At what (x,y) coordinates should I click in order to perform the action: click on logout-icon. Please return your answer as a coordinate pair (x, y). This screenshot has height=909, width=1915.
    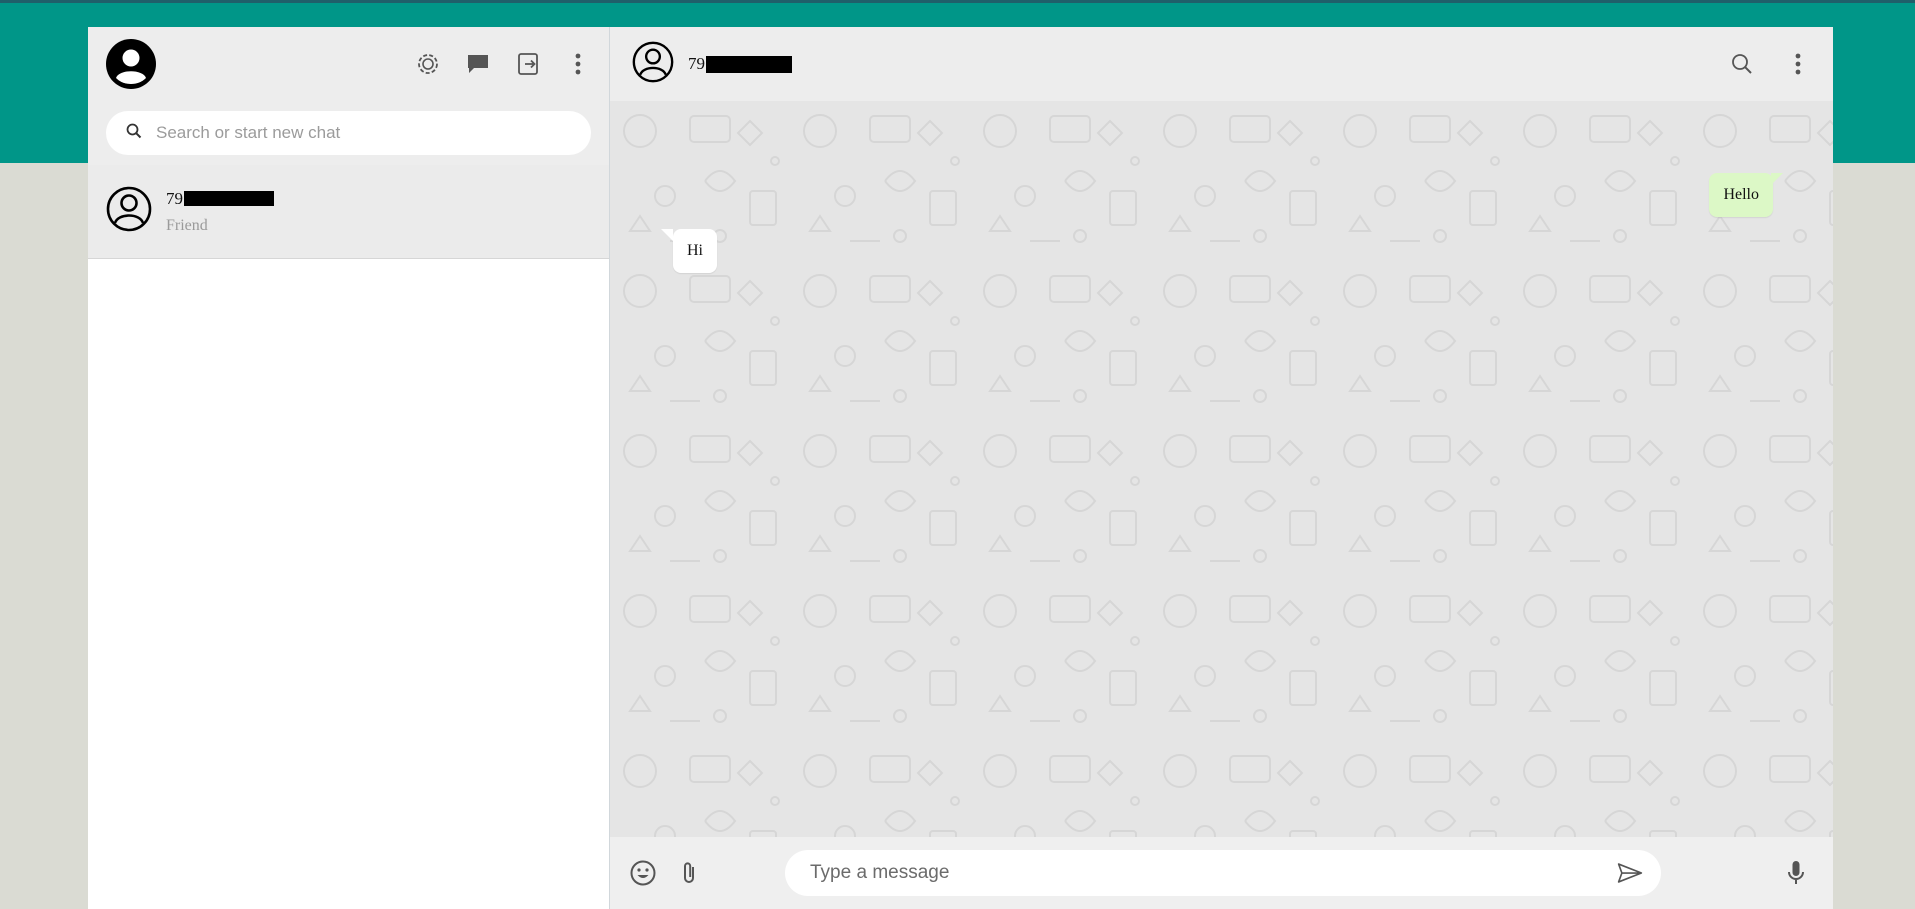
    Looking at the image, I should click on (528, 64).